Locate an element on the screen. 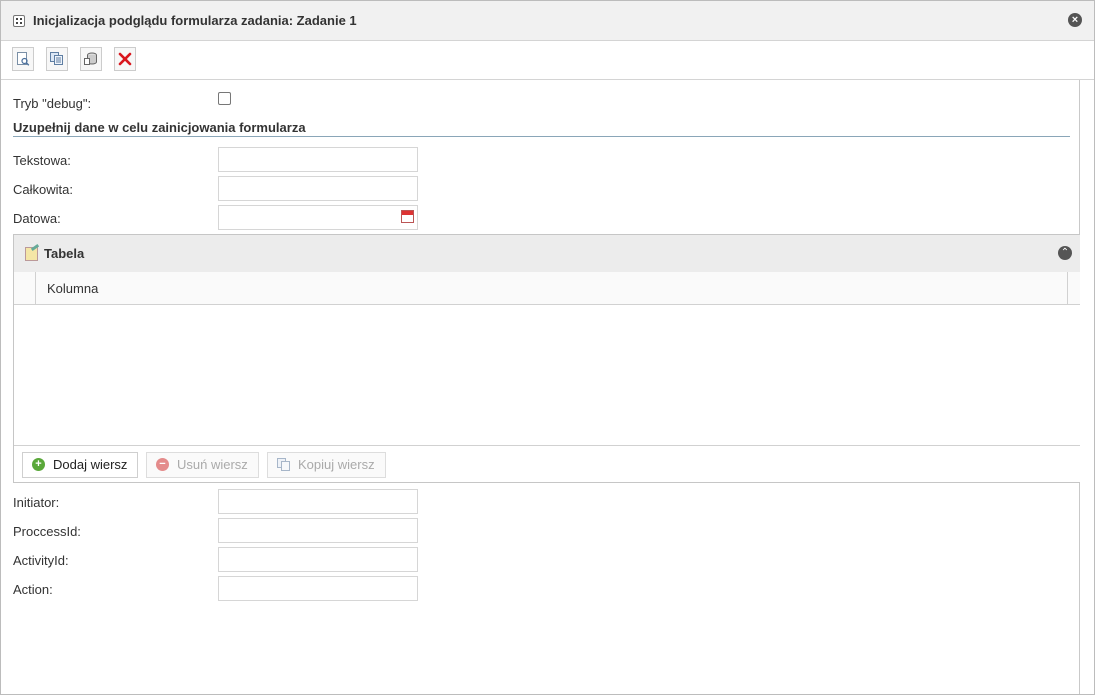  column-header-kolumna: Kolumna is located at coordinates (552, 288).